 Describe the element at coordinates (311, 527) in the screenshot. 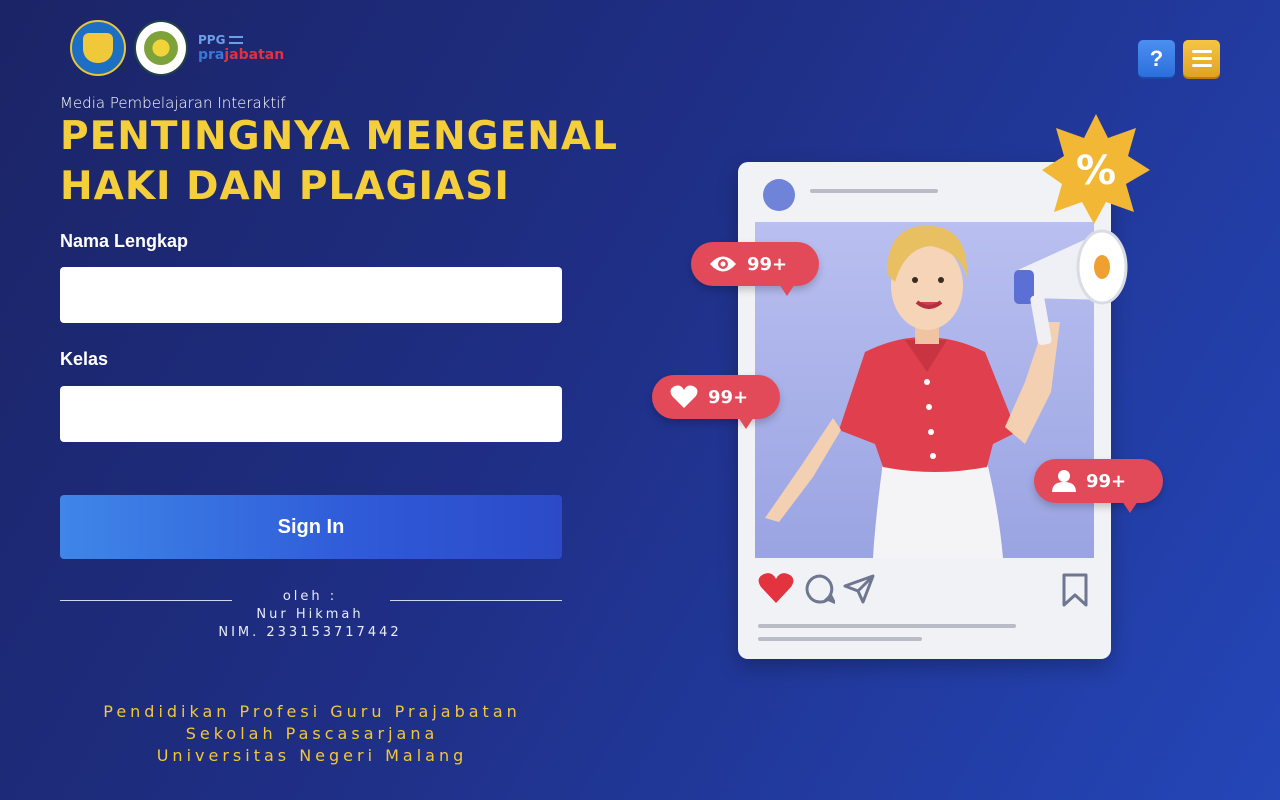

I see `sign-in-button: Sign In` at that location.